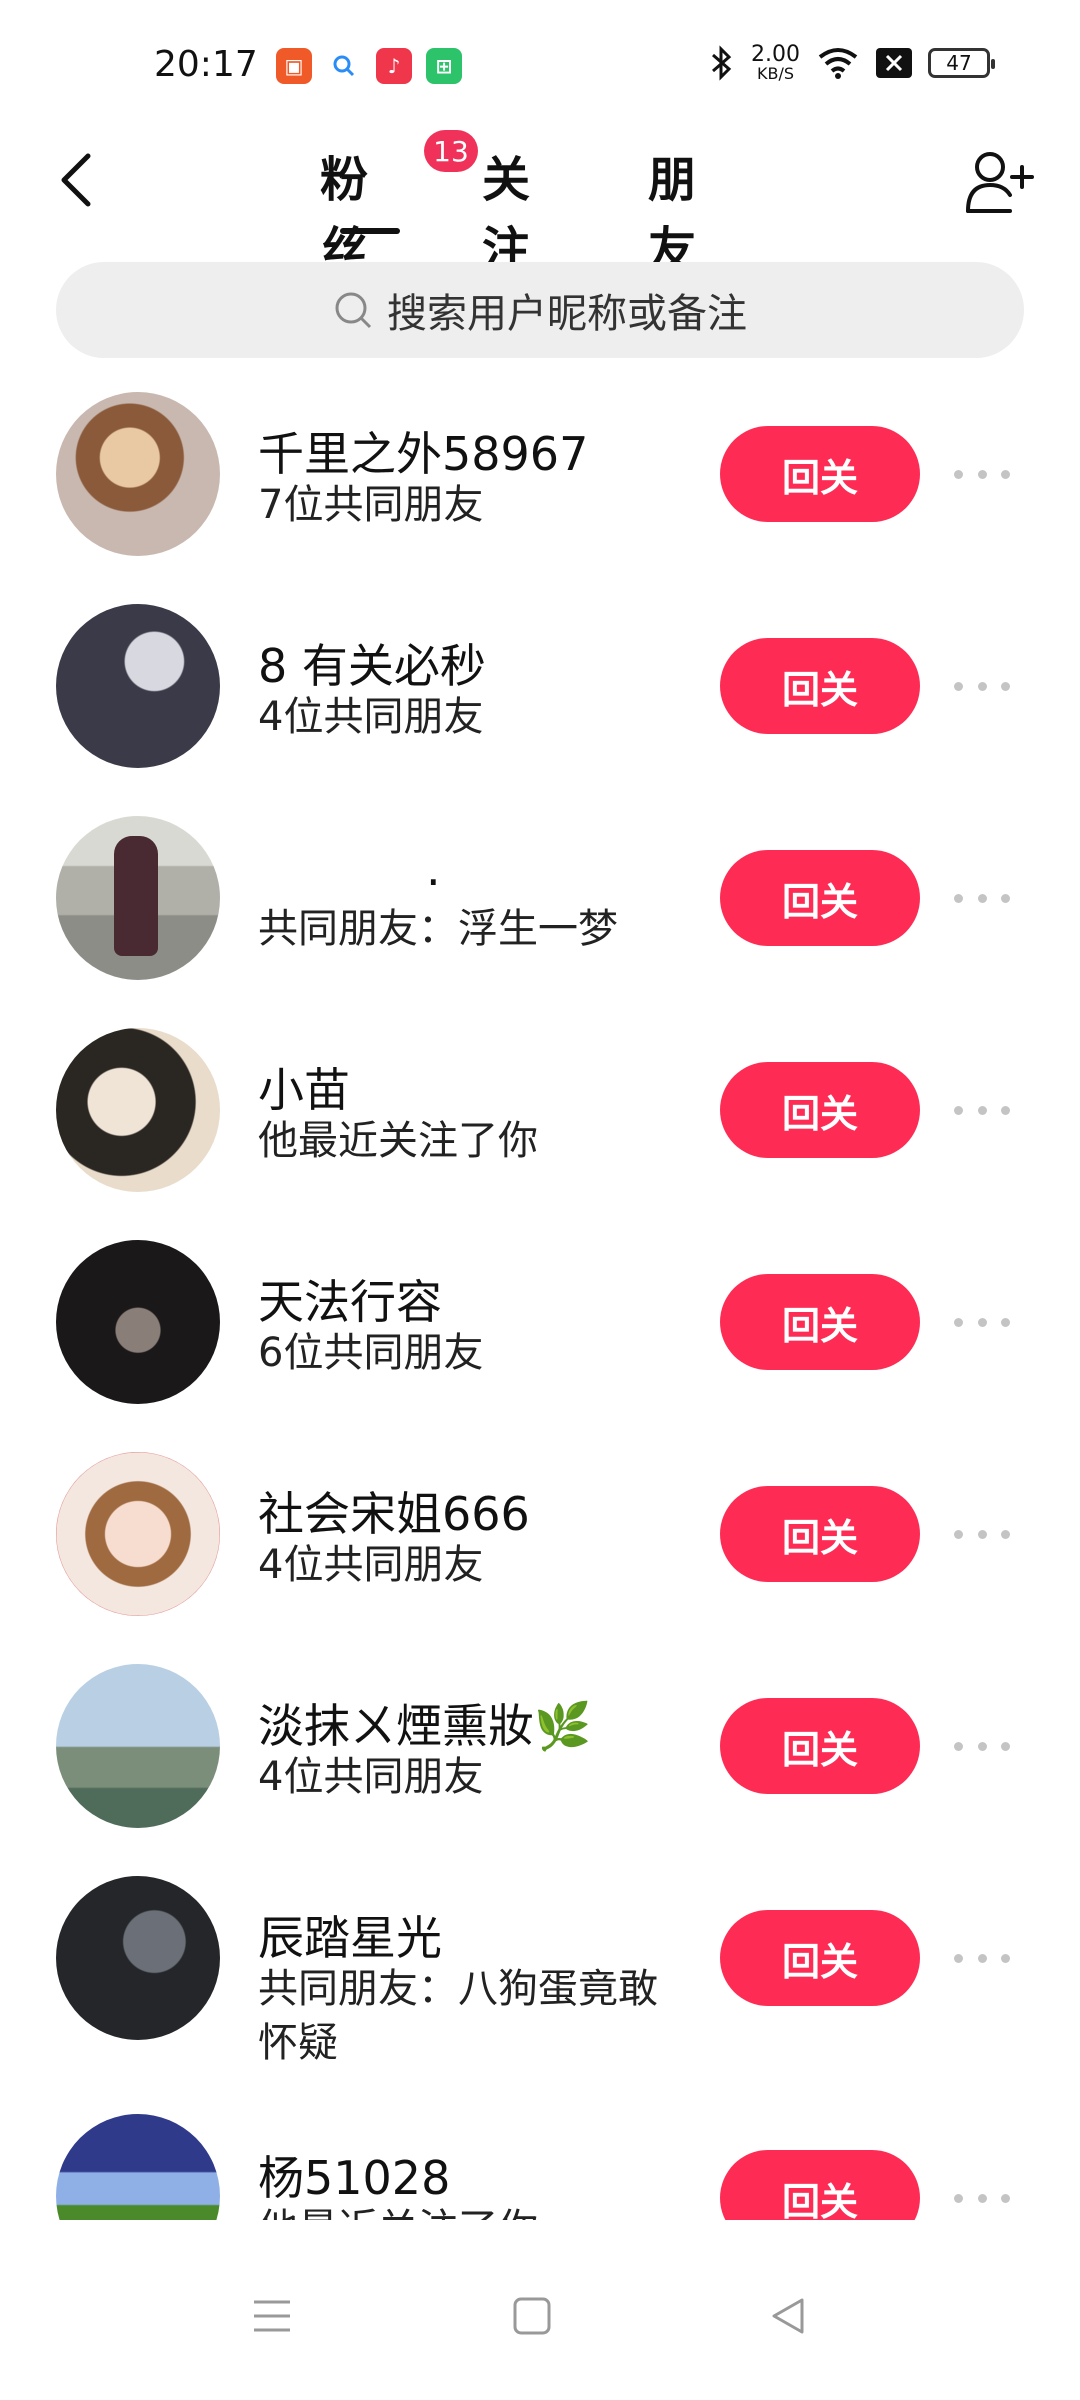  Describe the element at coordinates (350, 1302) in the screenshot. I see `user-name: 天法行容` at that location.